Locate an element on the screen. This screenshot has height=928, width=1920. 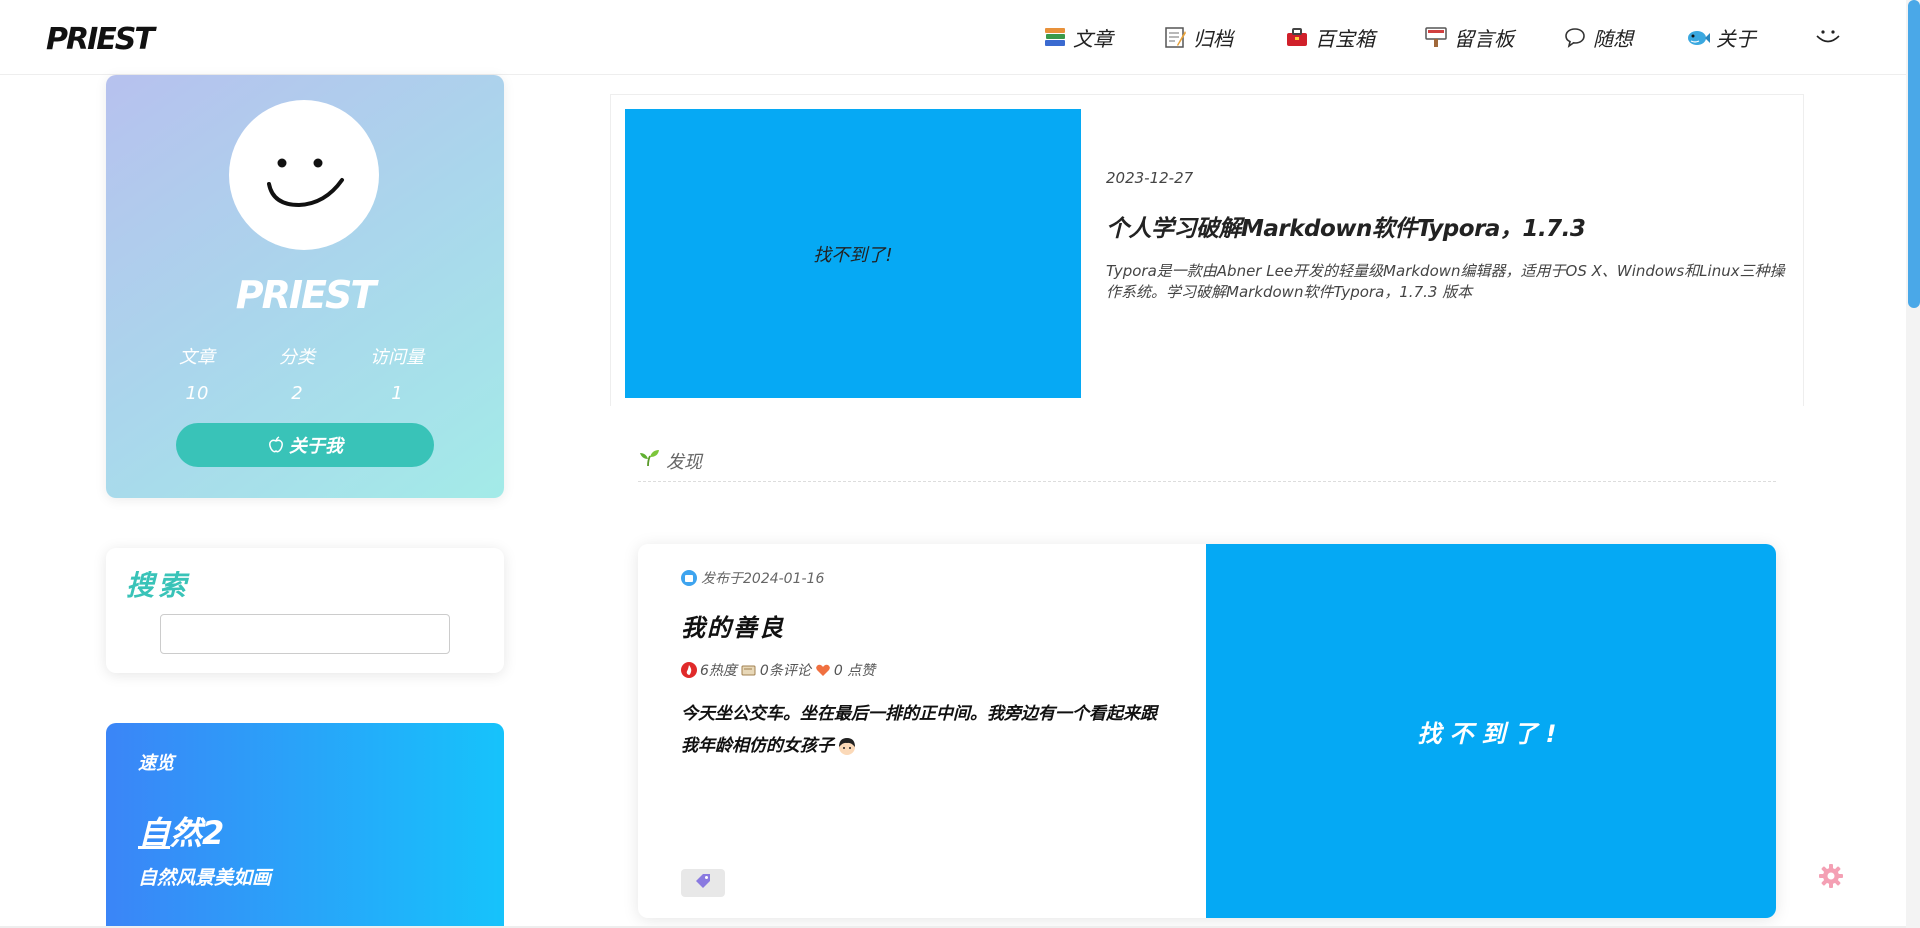
nav-label: 关于 is located at coordinates (1736, 38).